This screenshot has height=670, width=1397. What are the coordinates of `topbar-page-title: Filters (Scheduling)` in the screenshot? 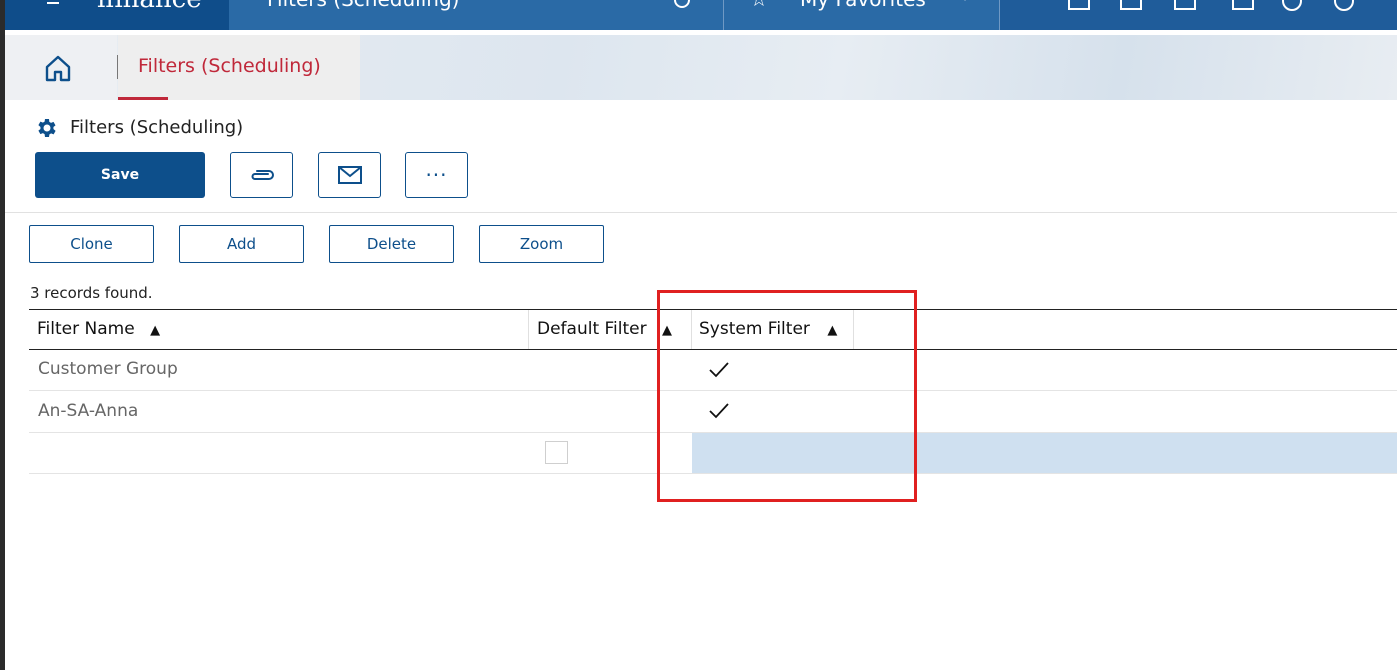 It's located at (363, 5).